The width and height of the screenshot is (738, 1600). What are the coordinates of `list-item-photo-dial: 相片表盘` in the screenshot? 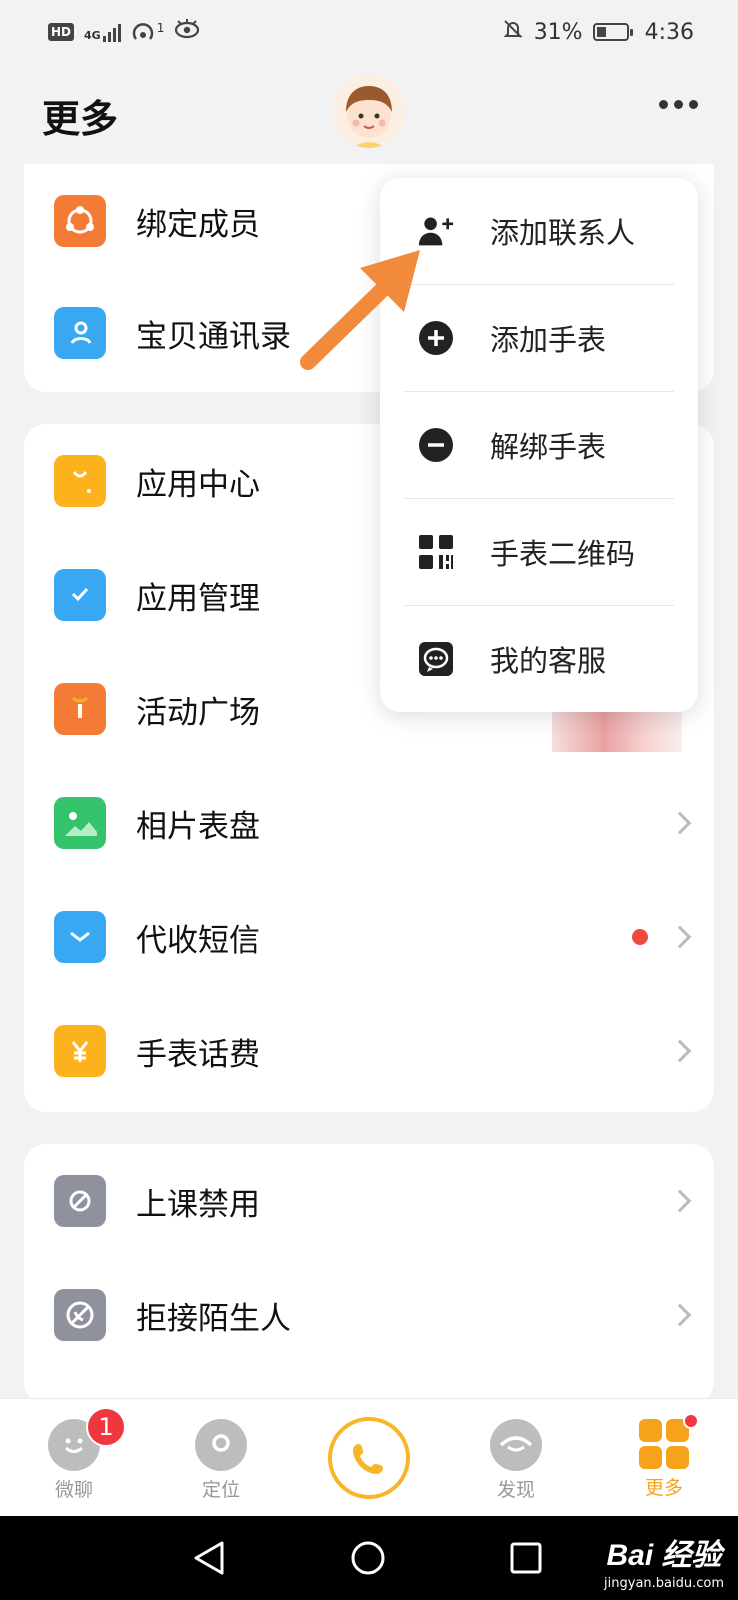 It's located at (369, 823).